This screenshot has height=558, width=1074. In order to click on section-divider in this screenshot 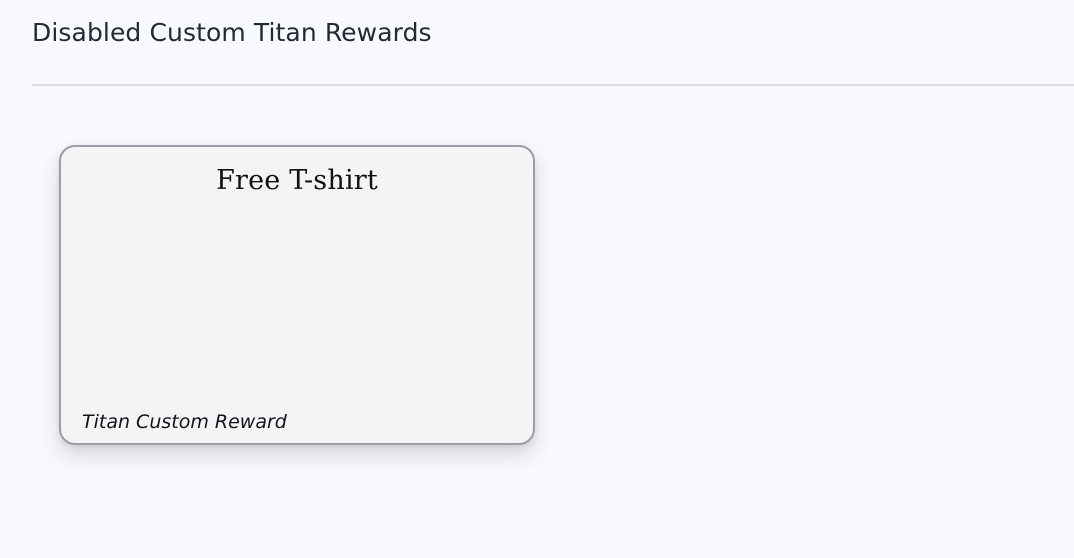, I will do `click(553, 85)`.